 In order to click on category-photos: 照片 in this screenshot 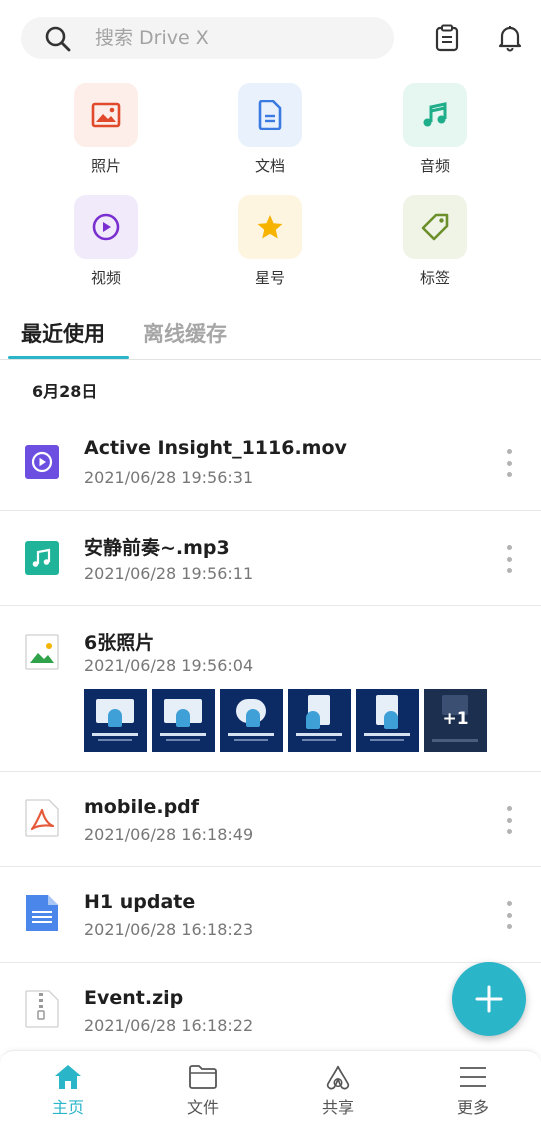, I will do `click(106, 129)`.